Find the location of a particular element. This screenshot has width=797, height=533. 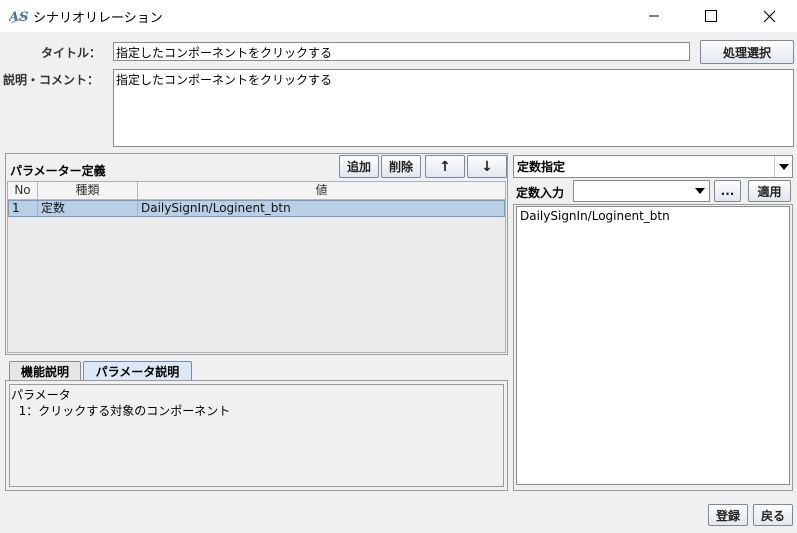

back-button: 戻る is located at coordinates (773, 515).